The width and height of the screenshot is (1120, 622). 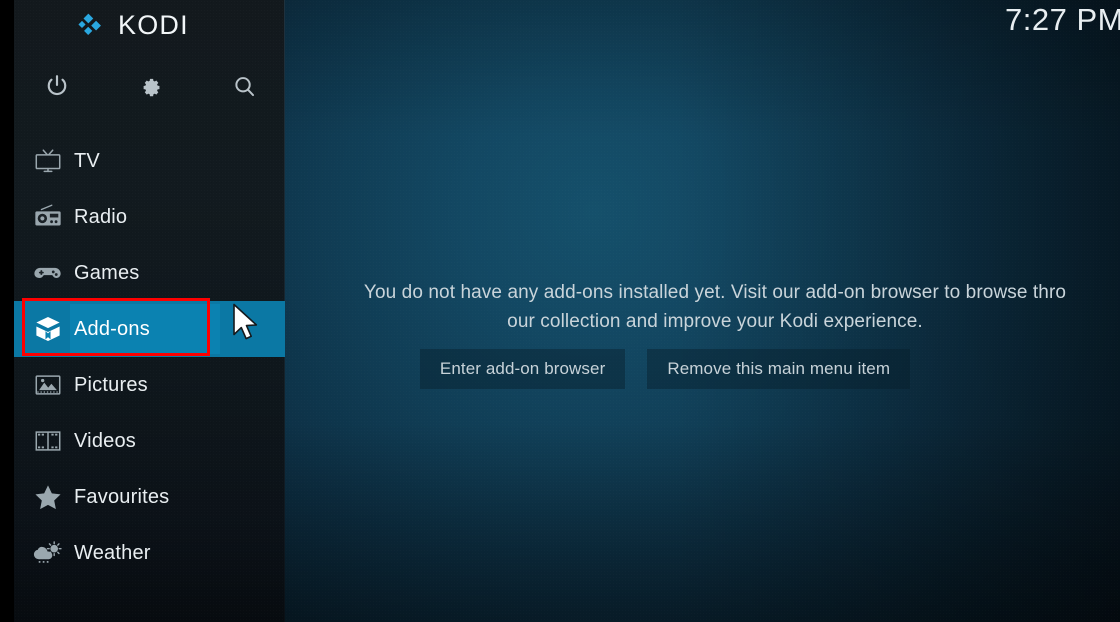 I want to click on settings-icon, so click(x=150, y=86).